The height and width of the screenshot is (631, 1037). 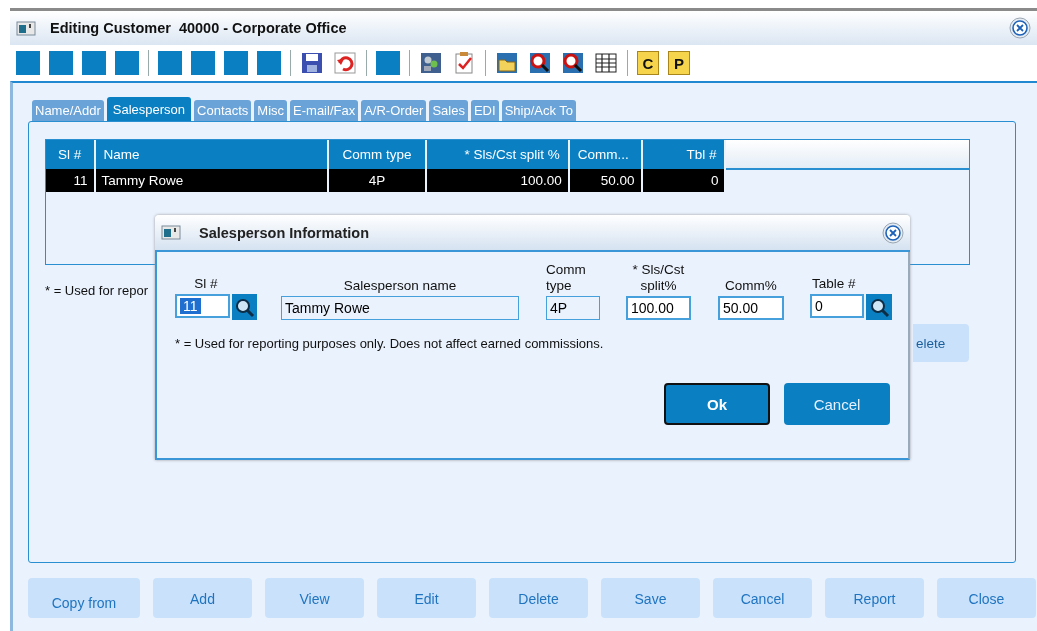 What do you see at coordinates (874, 598) in the screenshot?
I see `action-button: Report` at bounding box center [874, 598].